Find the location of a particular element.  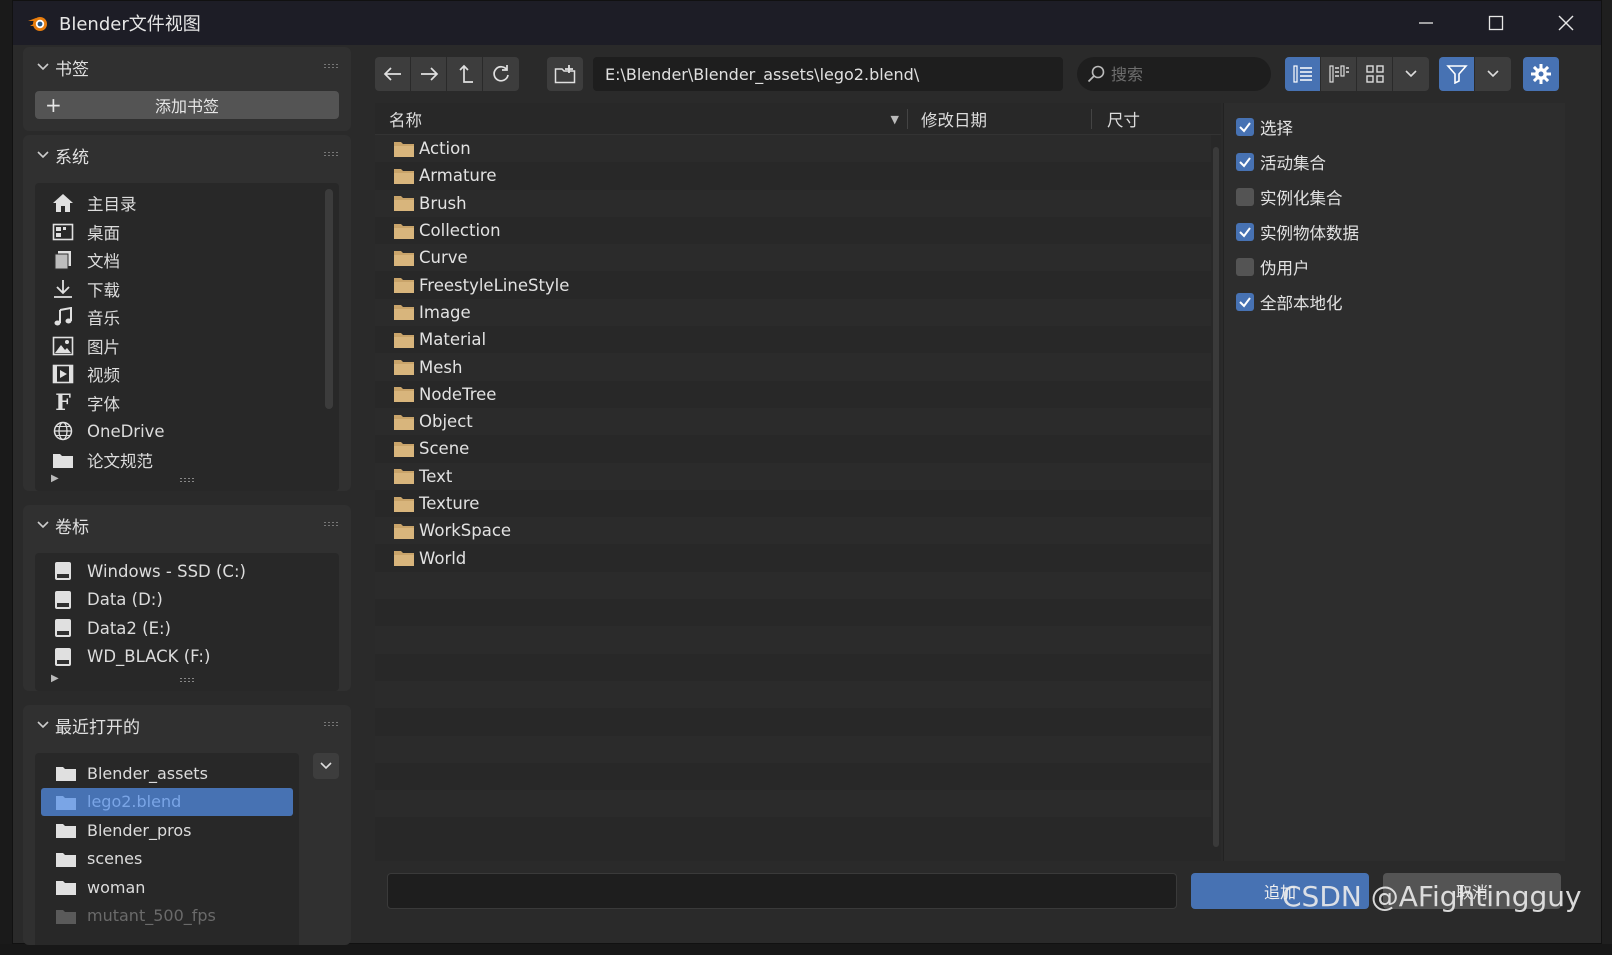

volume-item-d: Data (D:) is located at coordinates (187, 600).